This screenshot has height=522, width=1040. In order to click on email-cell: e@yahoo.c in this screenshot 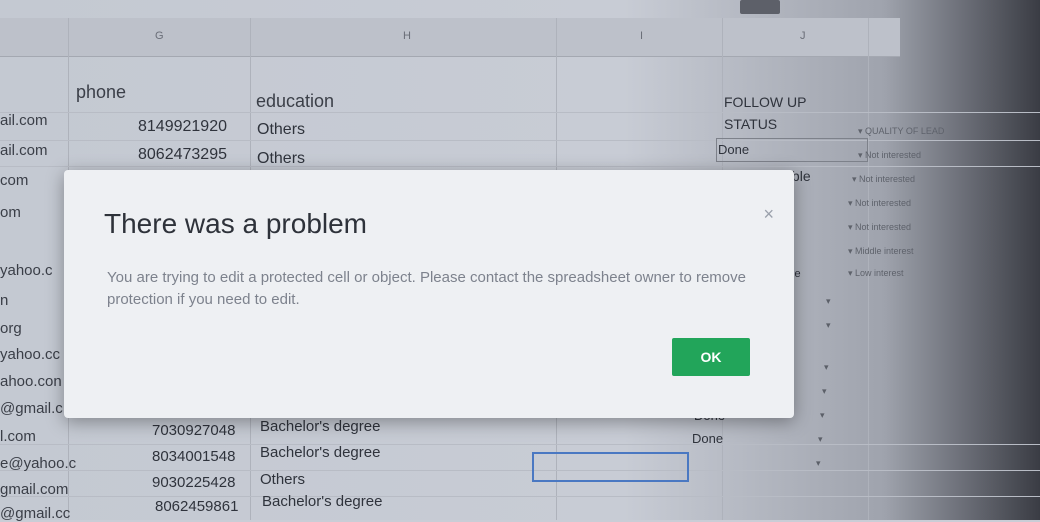, I will do `click(38, 463)`.